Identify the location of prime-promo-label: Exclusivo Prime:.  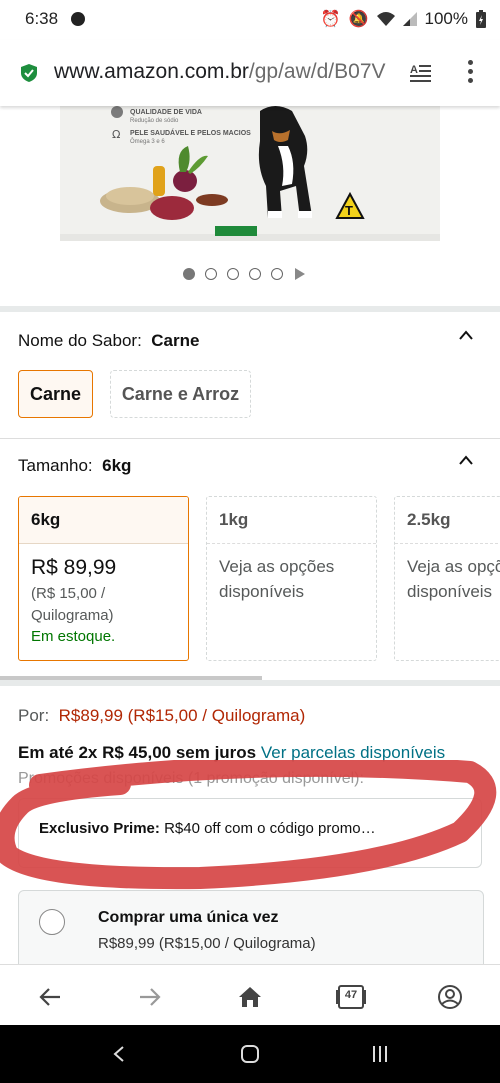
(99, 828).